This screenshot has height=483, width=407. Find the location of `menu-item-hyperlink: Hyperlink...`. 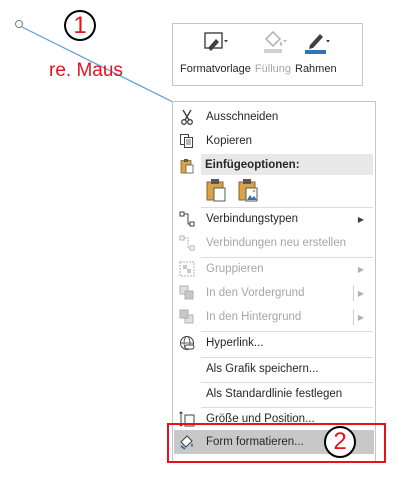

menu-item-hyperlink: Hyperlink... is located at coordinates (274, 343).